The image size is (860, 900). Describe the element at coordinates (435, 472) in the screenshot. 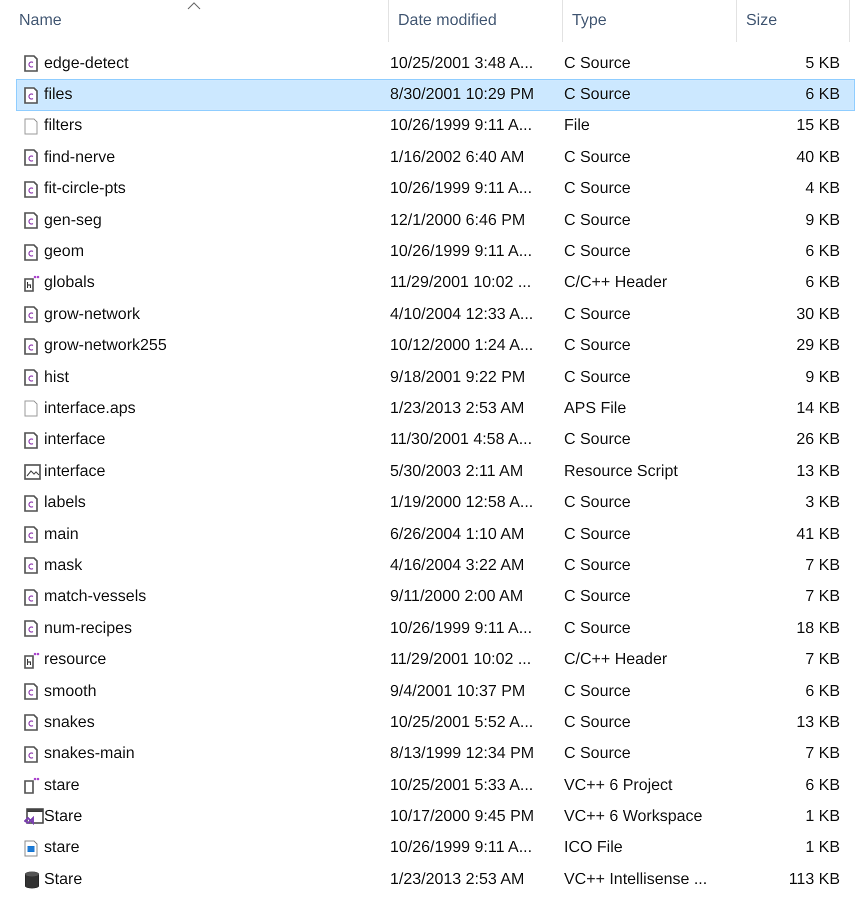

I see `file-row: interface 5/30/2003 2:11 AM Resource Script 13 KB` at that location.